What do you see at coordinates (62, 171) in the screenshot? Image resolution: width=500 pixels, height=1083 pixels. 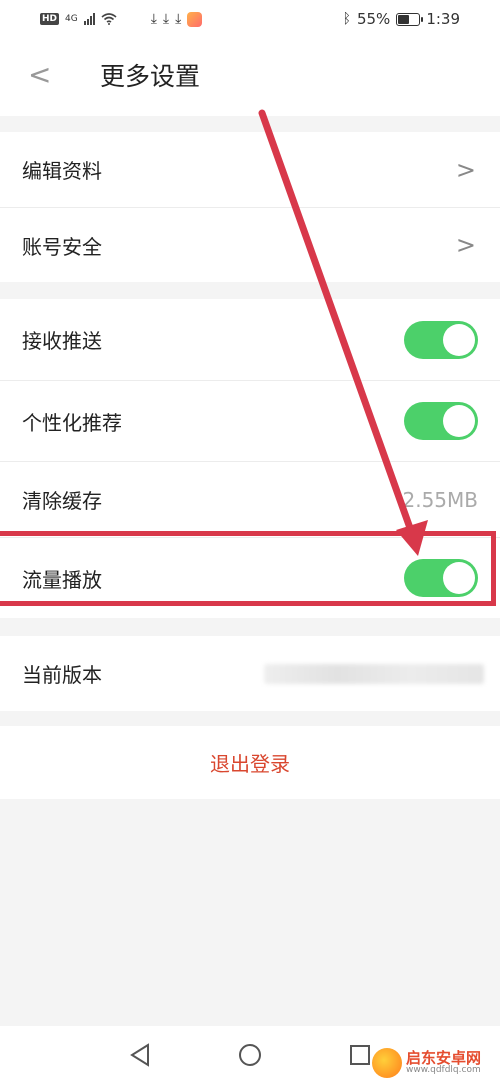 I see `row-label: 编辑资料` at bounding box center [62, 171].